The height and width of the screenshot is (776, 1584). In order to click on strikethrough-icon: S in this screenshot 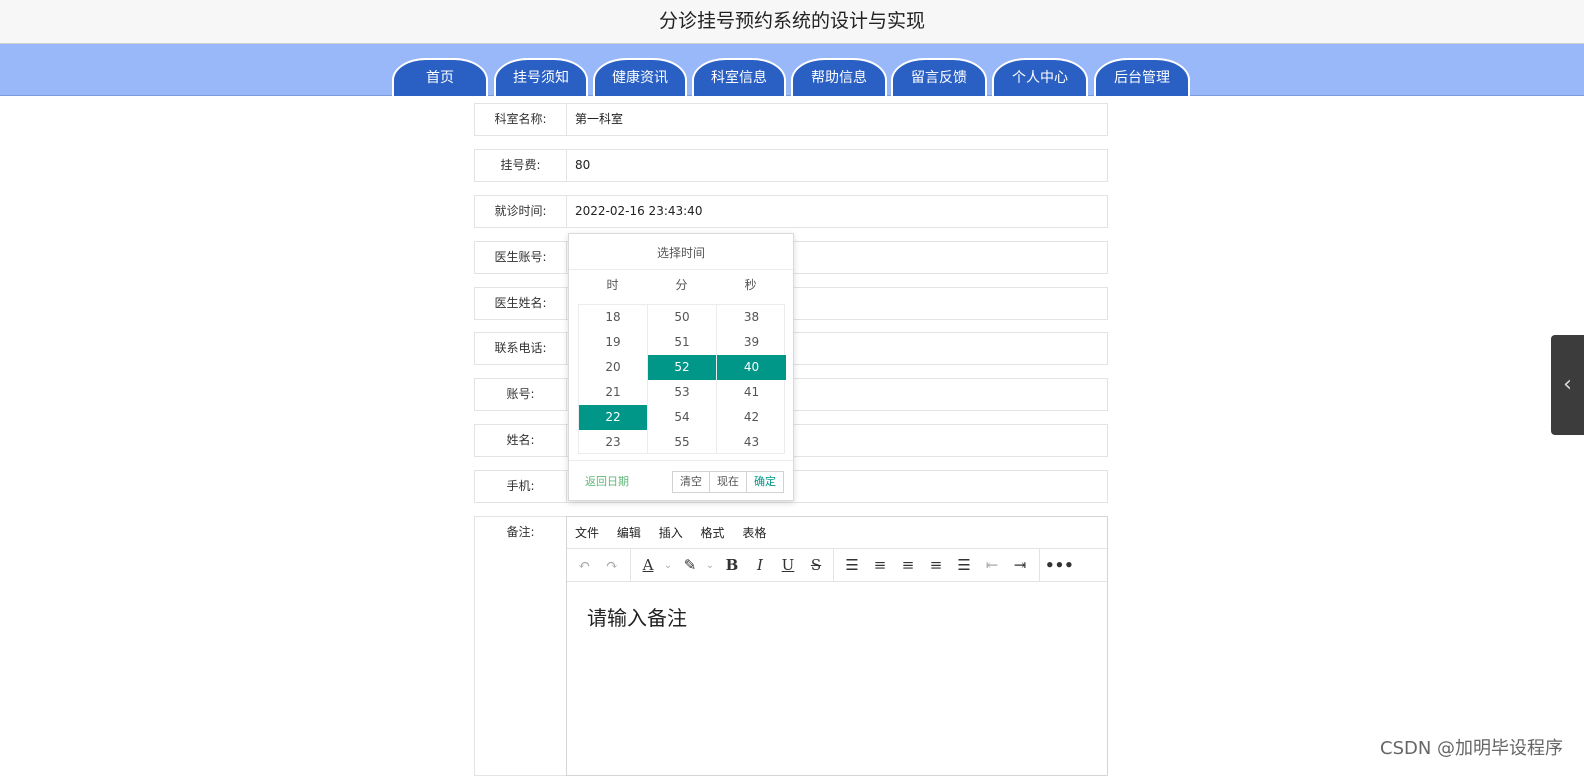, I will do `click(816, 565)`.